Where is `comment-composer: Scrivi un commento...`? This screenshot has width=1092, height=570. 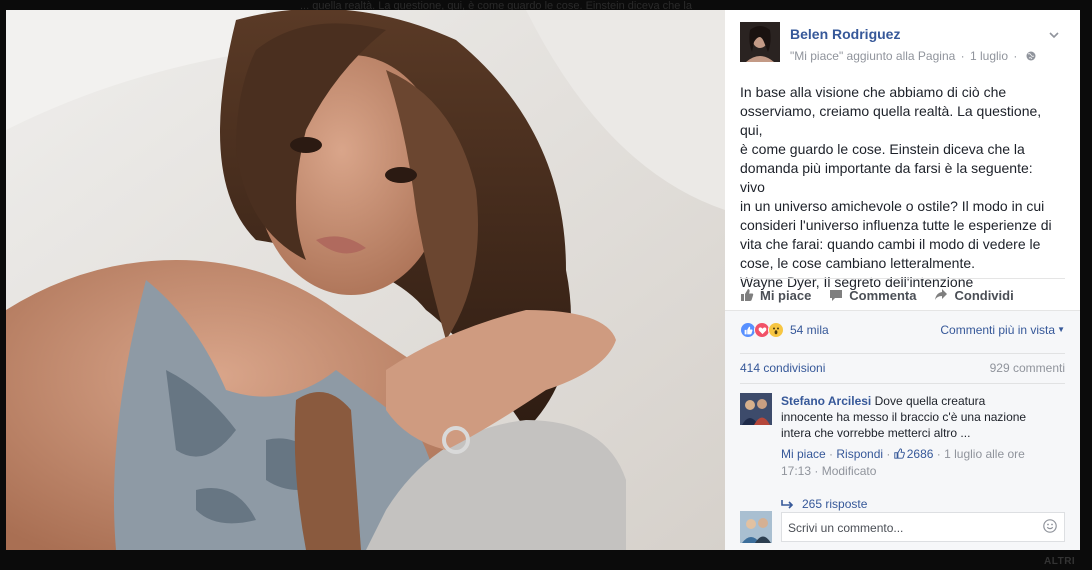 comment-composer: Scrivi un commento... is located at coordinates (902, 527).